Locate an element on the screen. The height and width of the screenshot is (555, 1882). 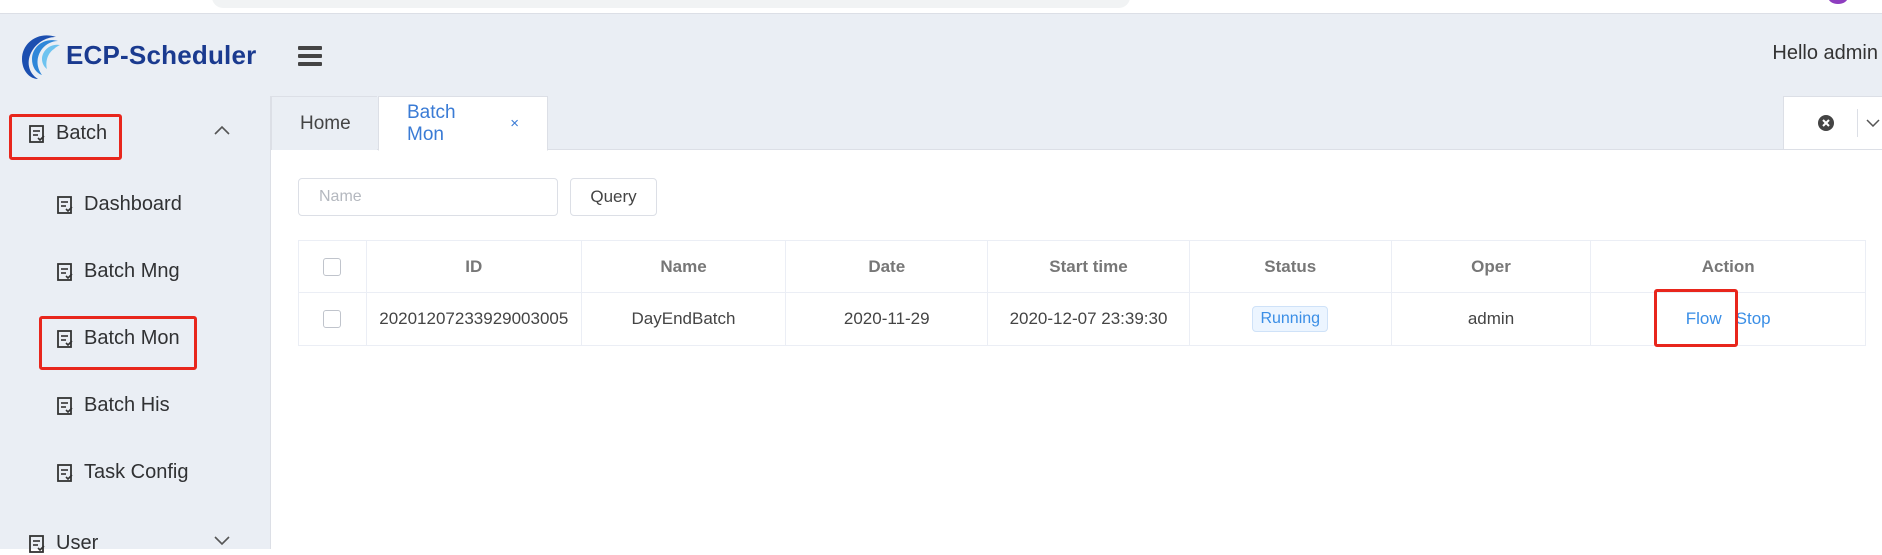
tab-tools is located at coordinates (1832, 123).